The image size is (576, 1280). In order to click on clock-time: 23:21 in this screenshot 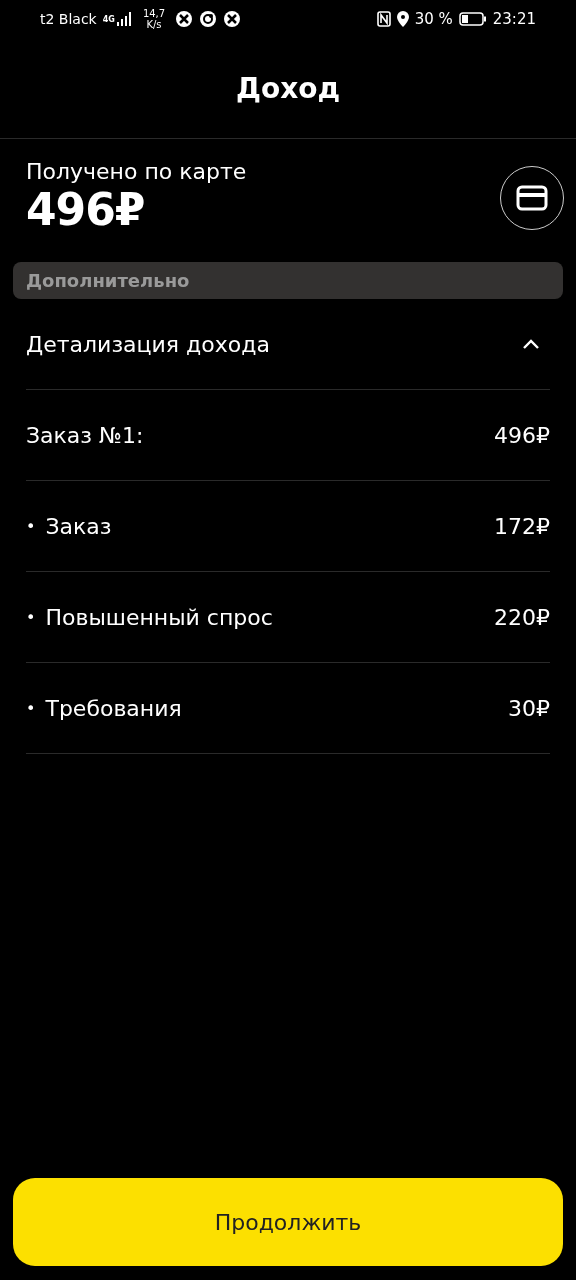, I will do `click(514, 19)`.